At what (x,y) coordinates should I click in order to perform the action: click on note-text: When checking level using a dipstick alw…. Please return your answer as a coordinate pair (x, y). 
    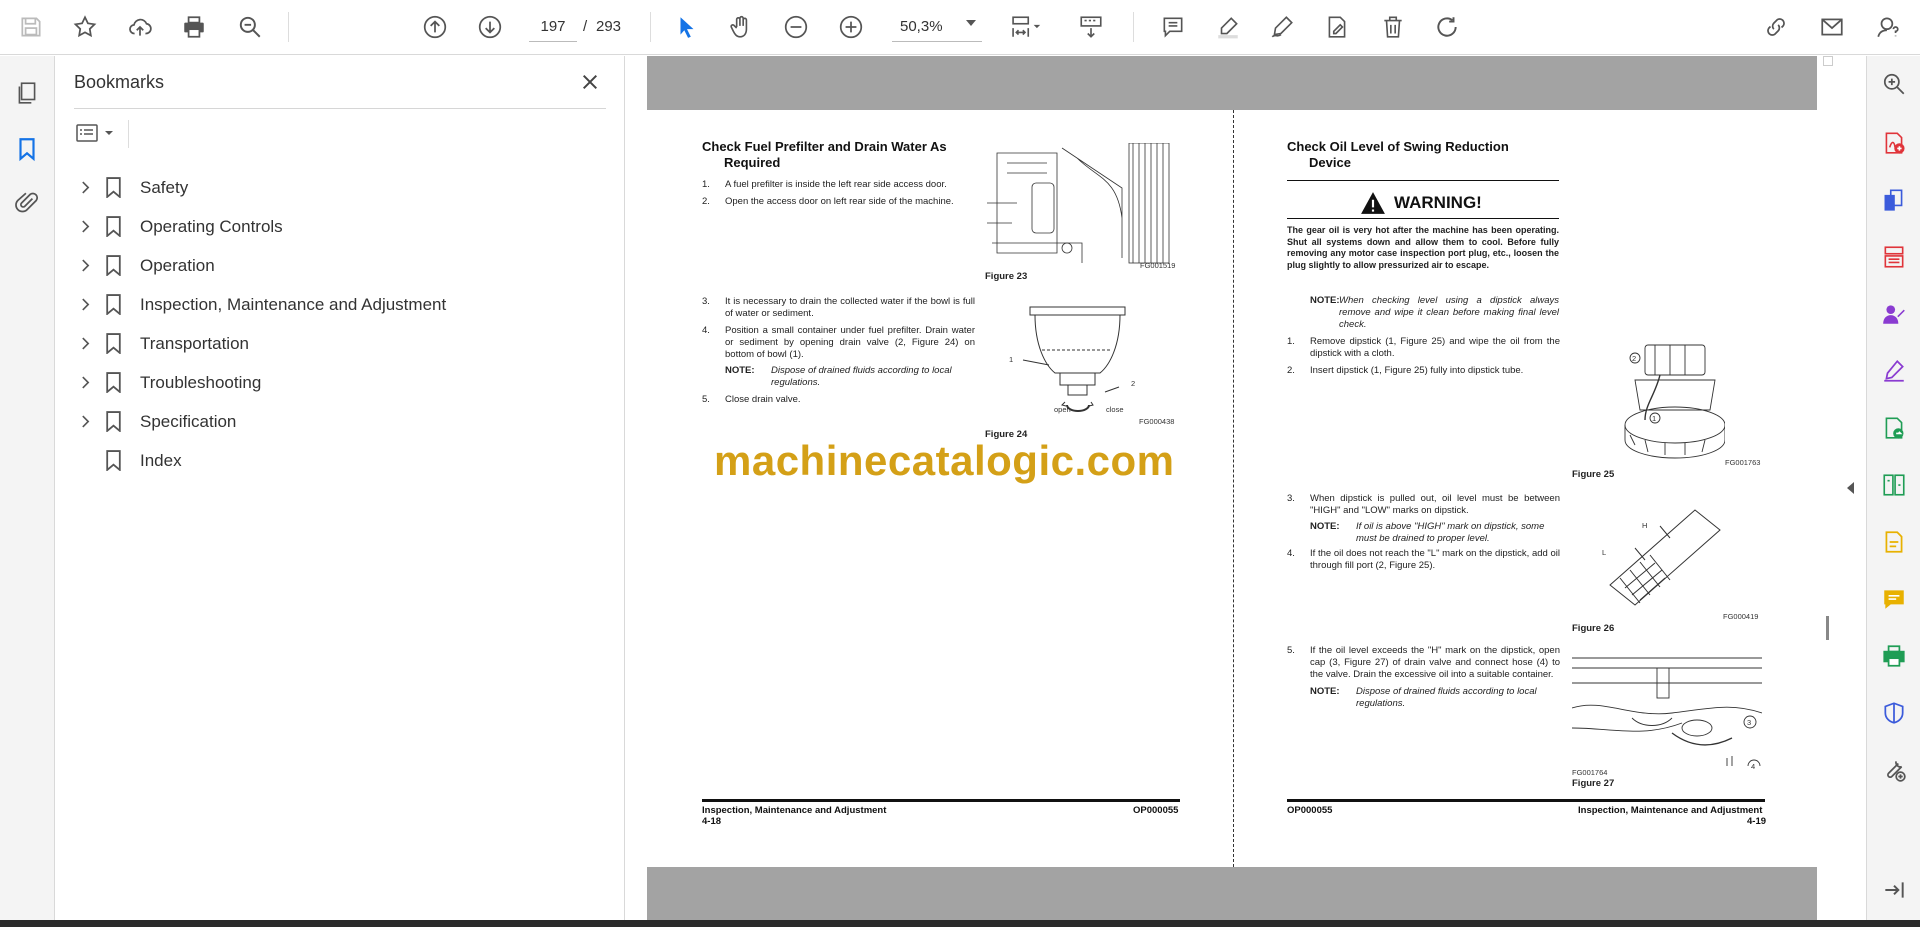
    Looking at the image, I should click on (1449, 312).